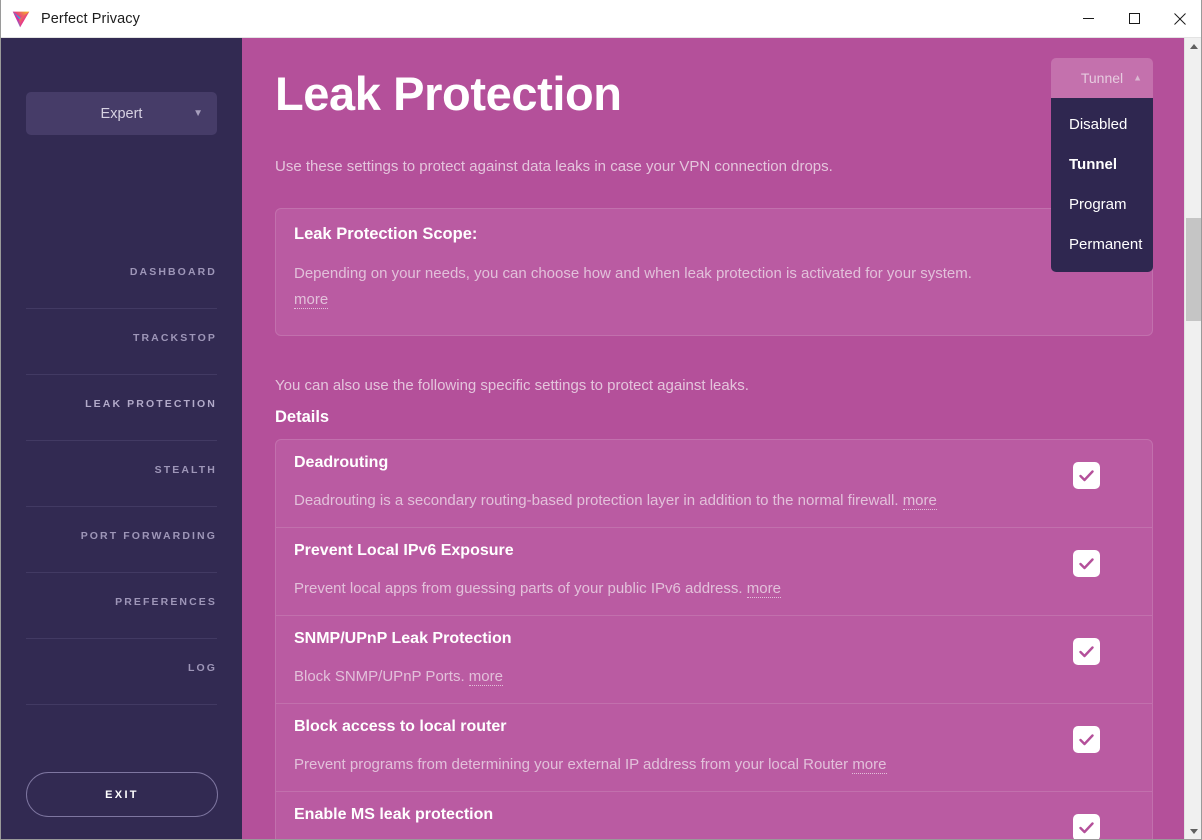 The height and width of the screenshot is (840, 1202). I want to click on title-bar: Perfect Privacy, so click(601, 19).